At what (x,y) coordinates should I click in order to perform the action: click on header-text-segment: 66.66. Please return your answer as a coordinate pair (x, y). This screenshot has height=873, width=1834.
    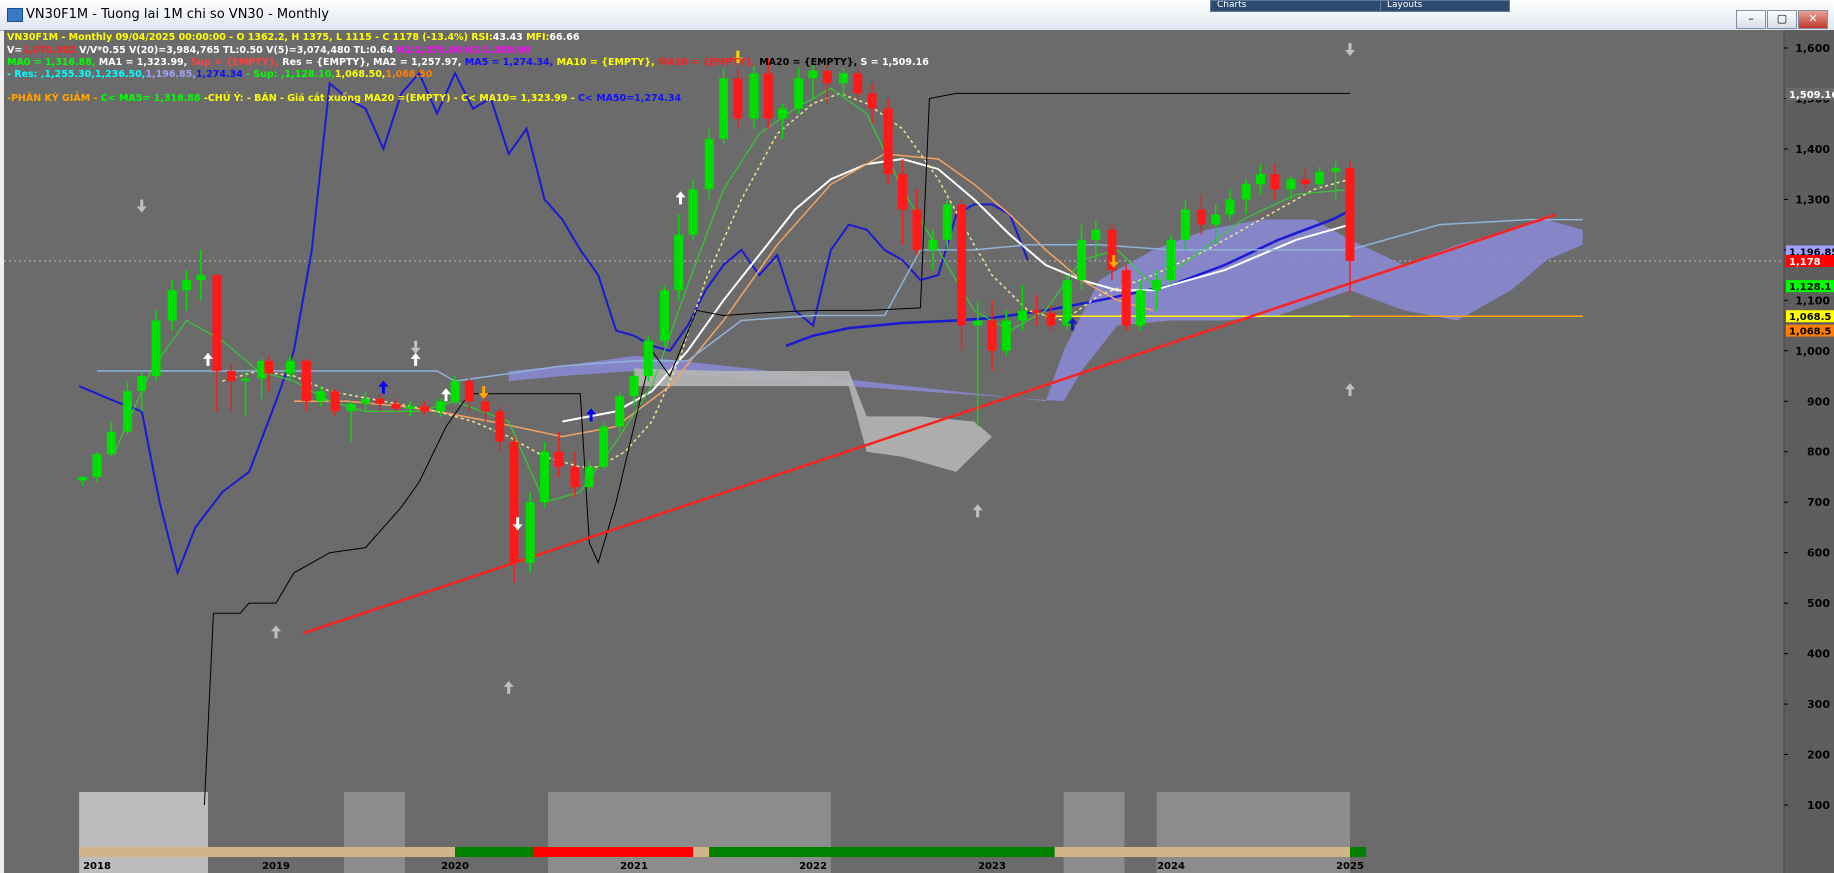
    Looking at the image, I should click on (564, 37).